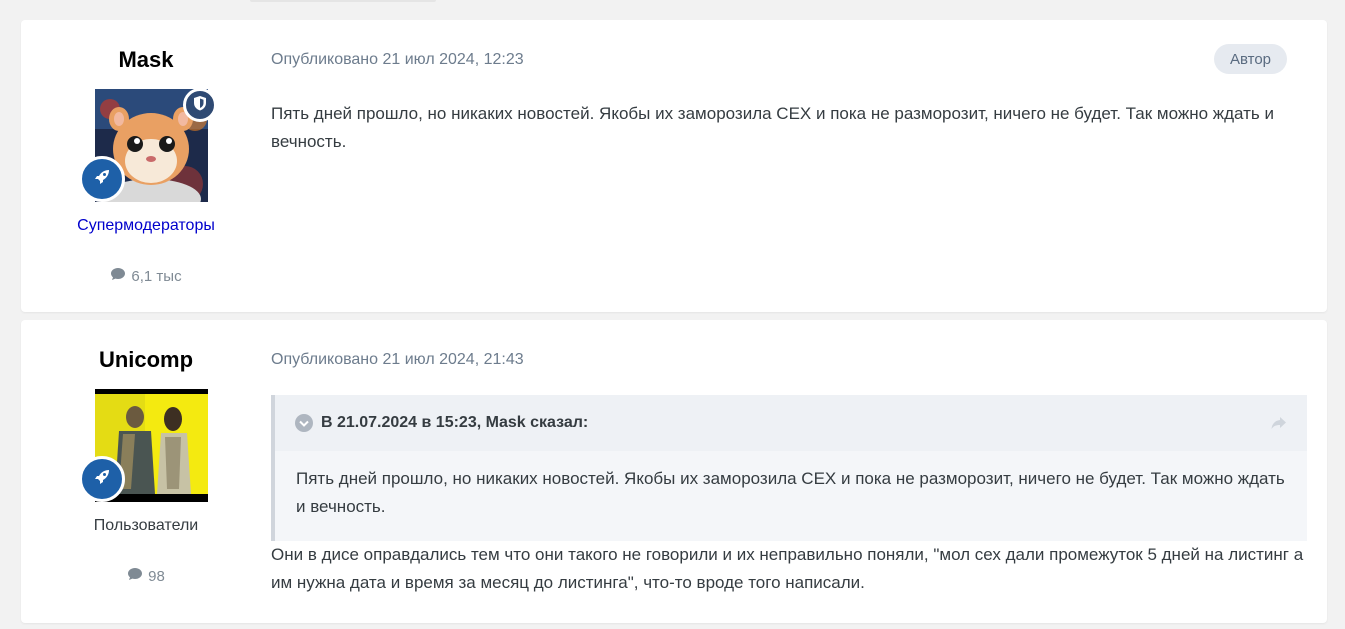 This screenshot has width=1345, height=629. I want to click on post-count-value: 98, so click(156, 576).